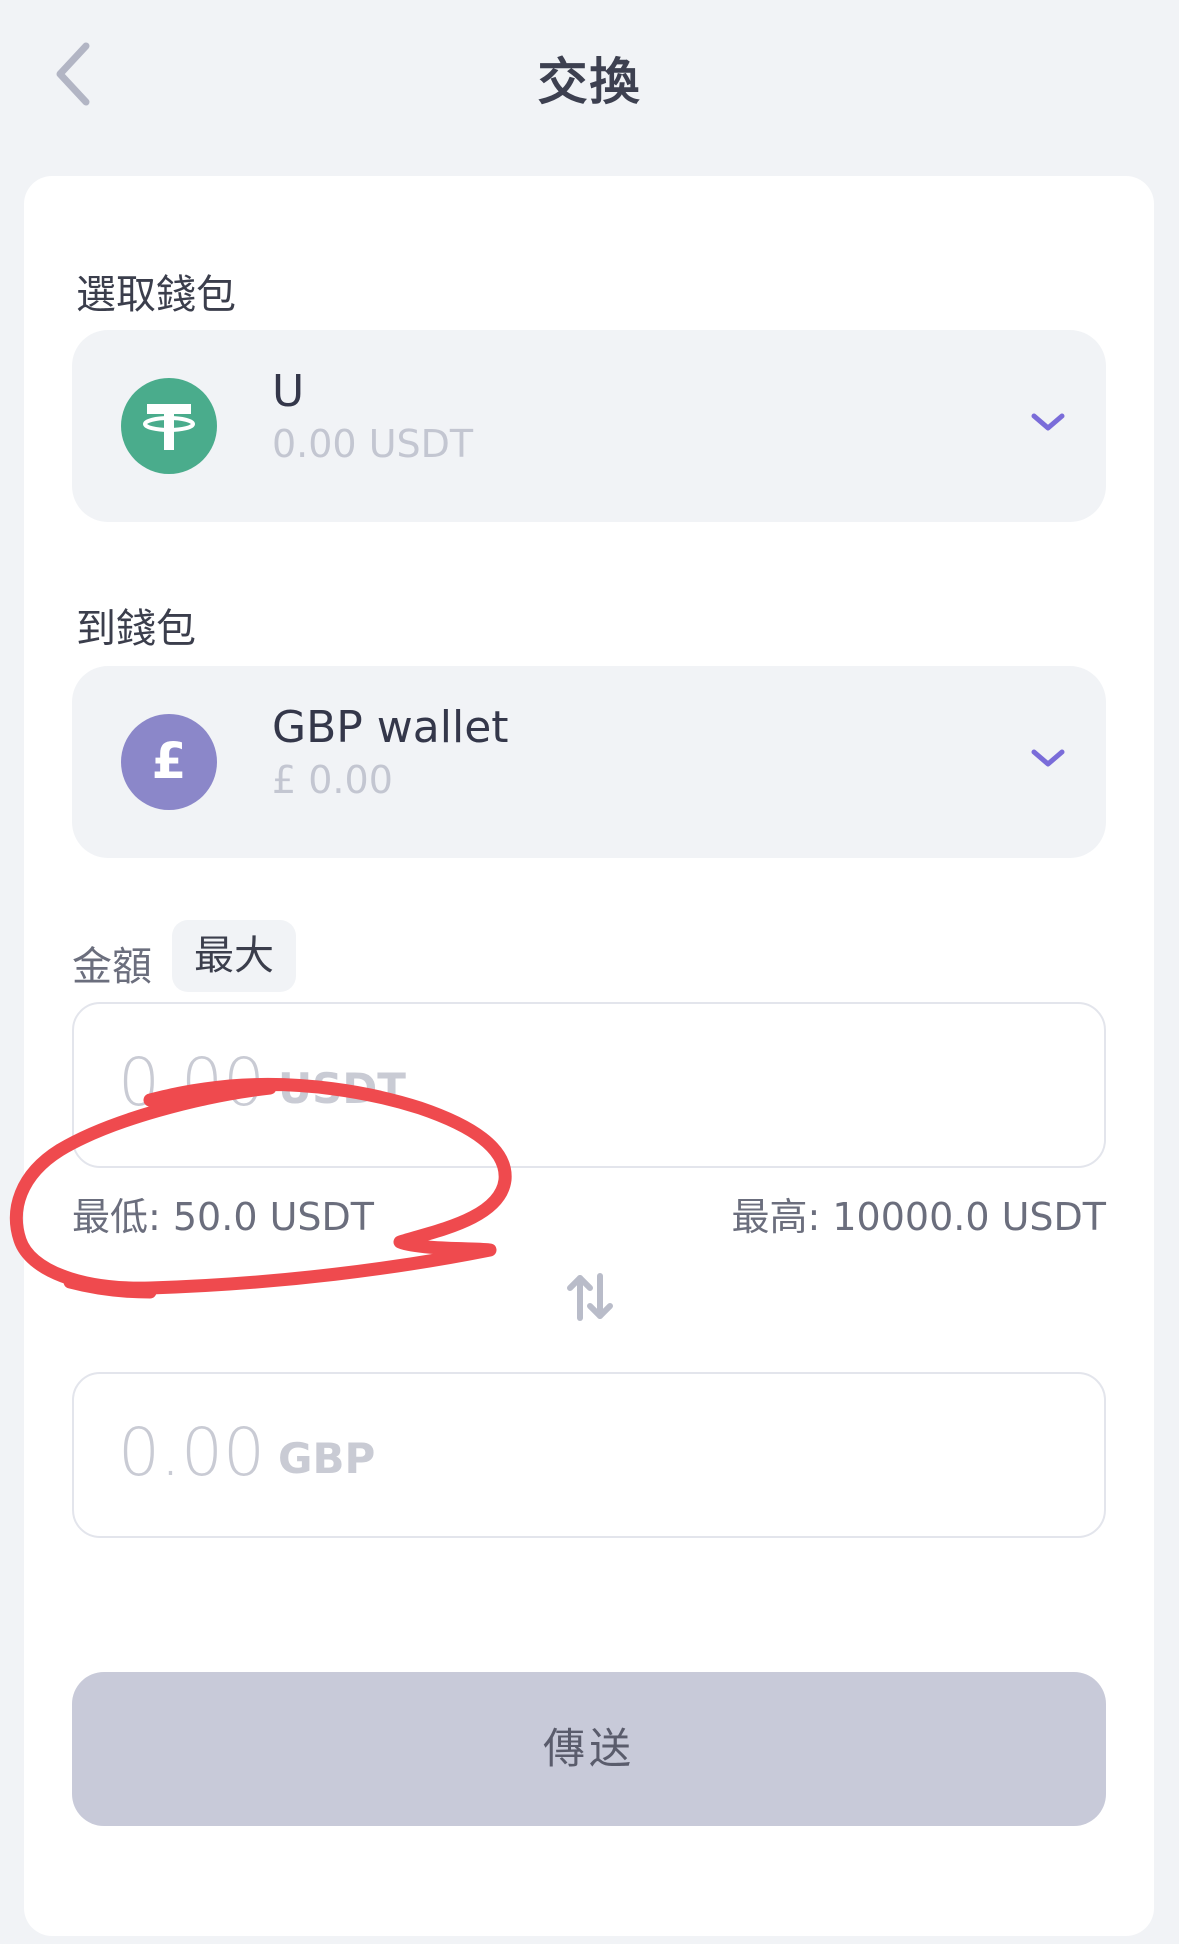 This screenshot has height=1944, width=1179. Describe the element at coordinates (390, 727) in the screenshot. I see `to-wallet-name: GBP wallet` at that location.